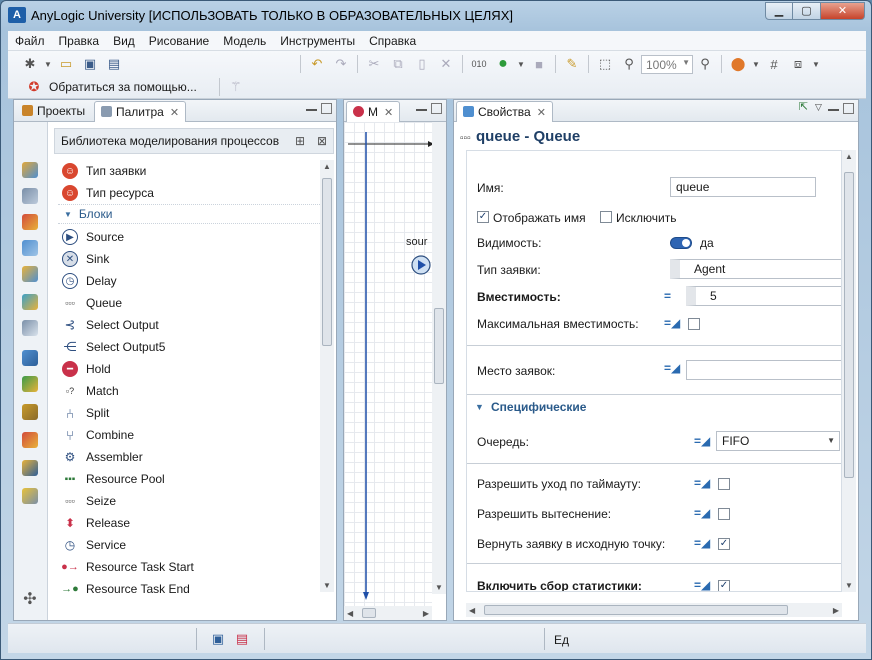 Image resolution: width=872 pixels, height=660 pixels. Describe the element at coordinates (816, 64) in the screenshot. I see `align-dropdown-icon: ▼` at that location.